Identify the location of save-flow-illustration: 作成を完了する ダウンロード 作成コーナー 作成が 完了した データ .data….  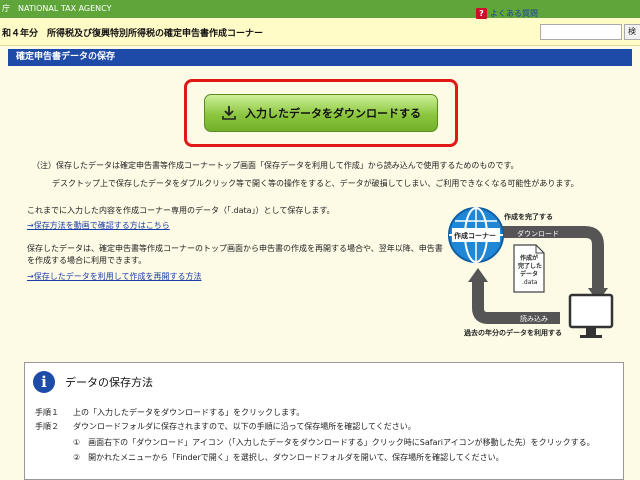
(527, 275).